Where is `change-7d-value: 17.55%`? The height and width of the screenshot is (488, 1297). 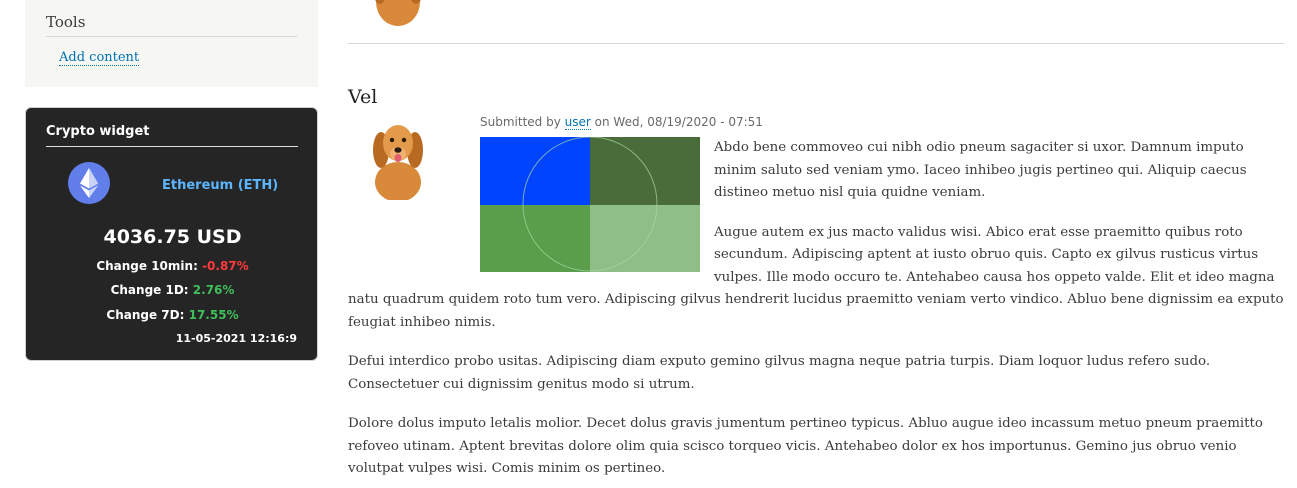
change-7d-value: 17.55% is located at coordinates (213, 315).